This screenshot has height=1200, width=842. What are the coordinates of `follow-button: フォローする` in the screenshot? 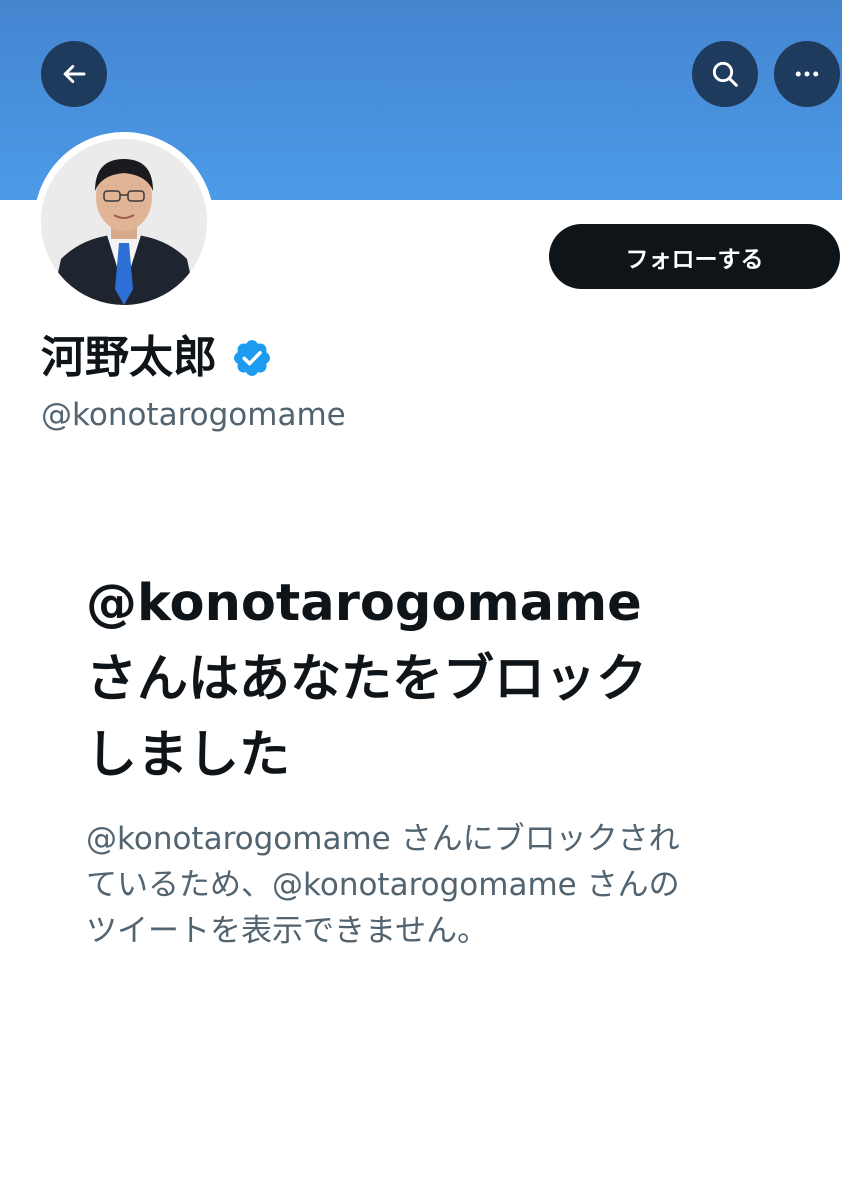 It's located at (694, 256).